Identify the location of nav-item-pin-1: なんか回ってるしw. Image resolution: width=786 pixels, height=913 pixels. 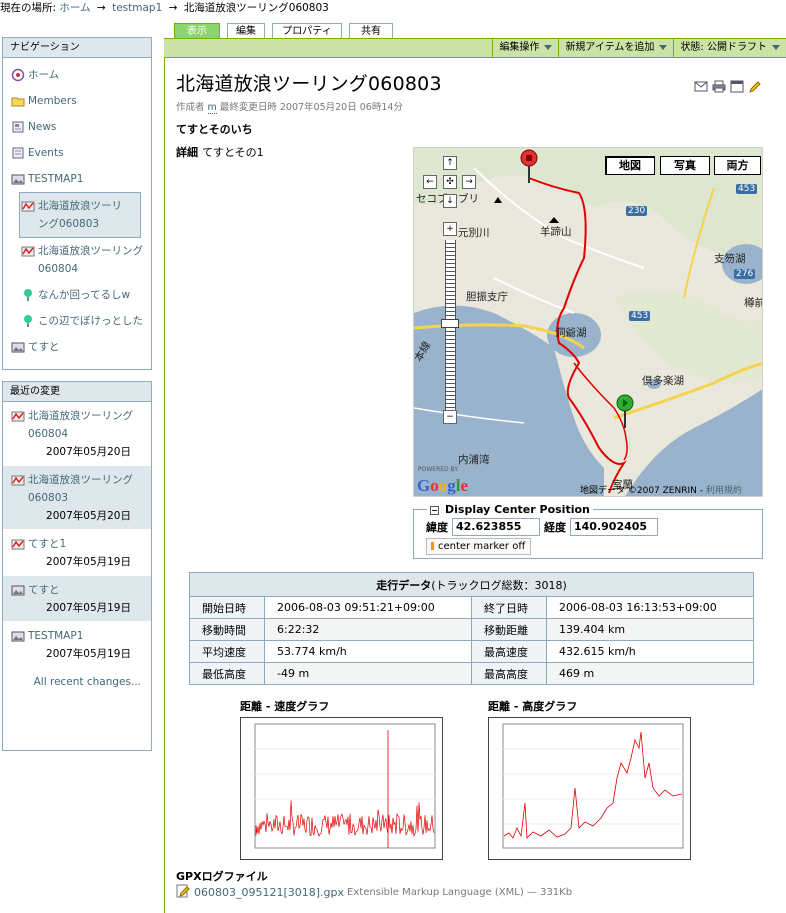
(77, 295).